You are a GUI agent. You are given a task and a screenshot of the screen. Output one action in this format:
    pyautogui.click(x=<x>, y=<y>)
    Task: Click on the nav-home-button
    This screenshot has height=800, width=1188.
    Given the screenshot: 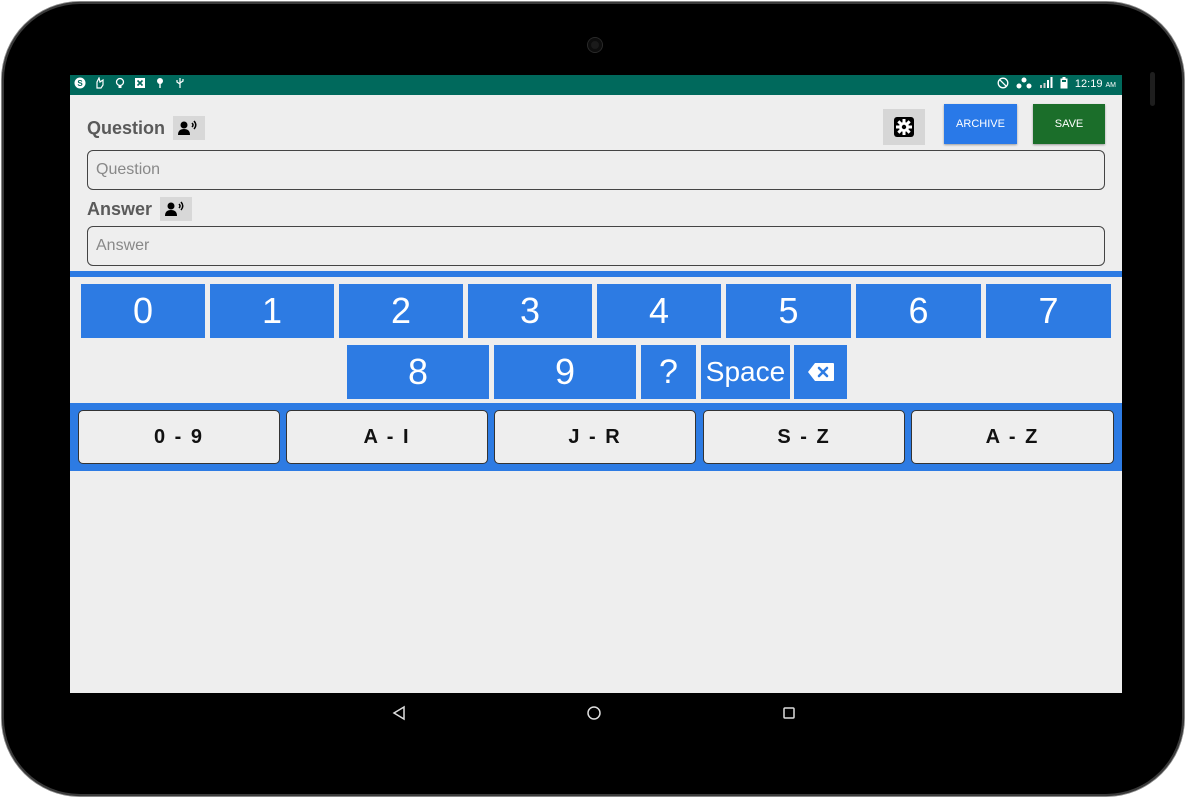 What is the action you would take?
    pyautogui.click(x=594, y=713)
    